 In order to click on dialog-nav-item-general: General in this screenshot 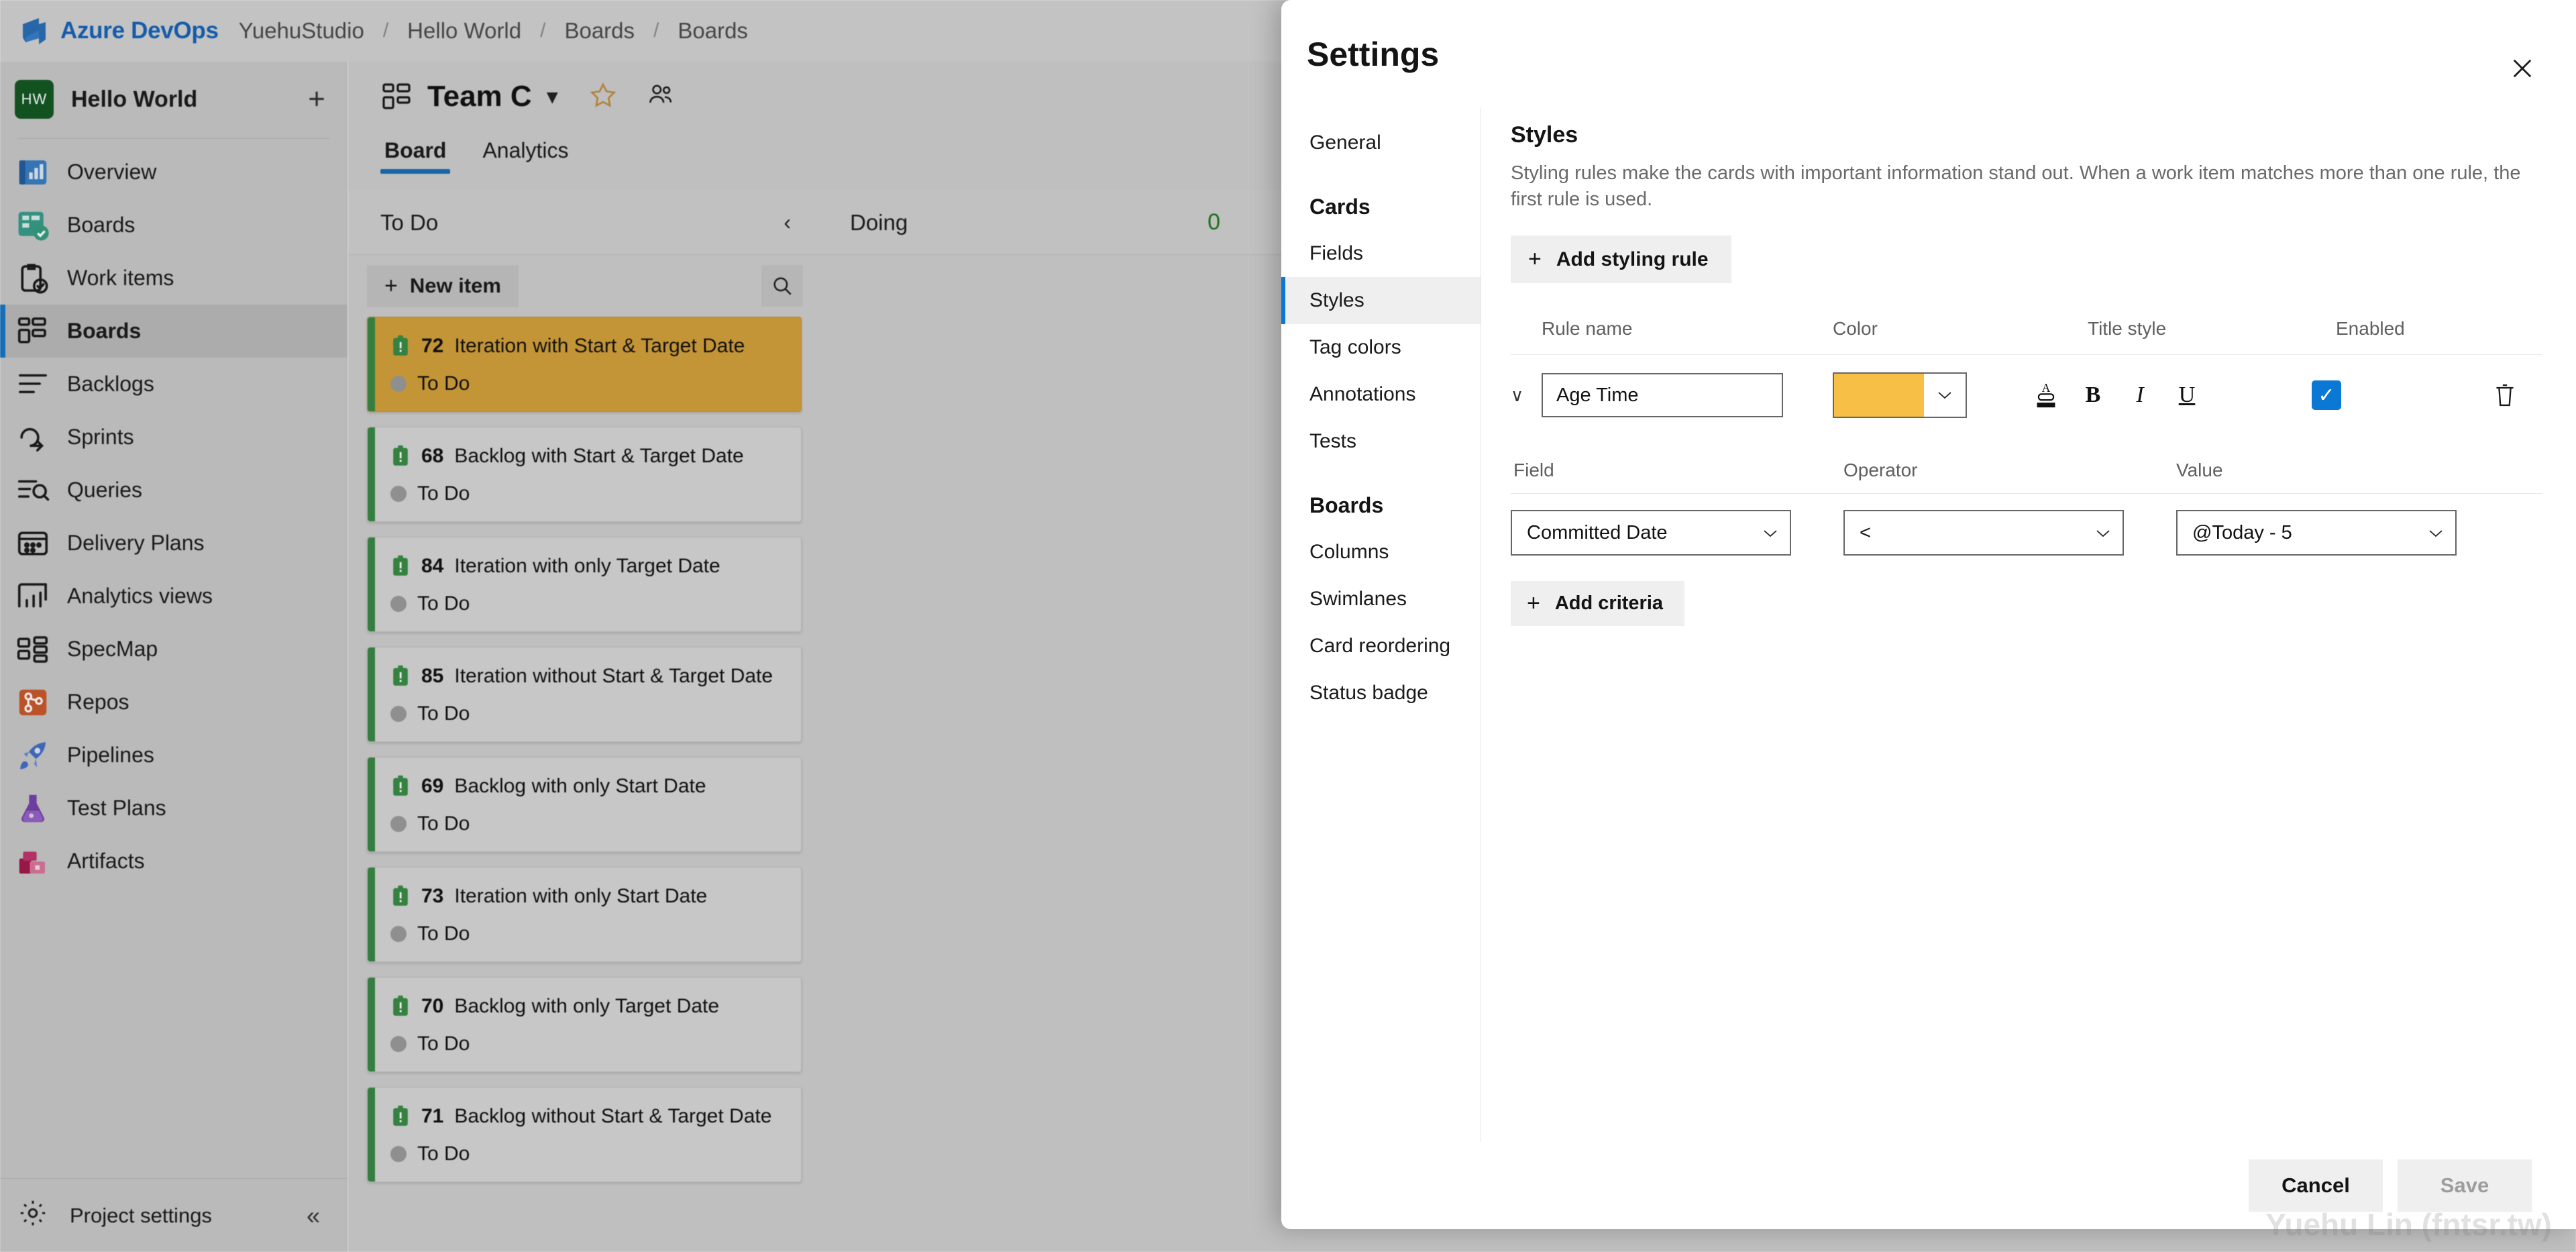, I will do `click(1381, 142)`.